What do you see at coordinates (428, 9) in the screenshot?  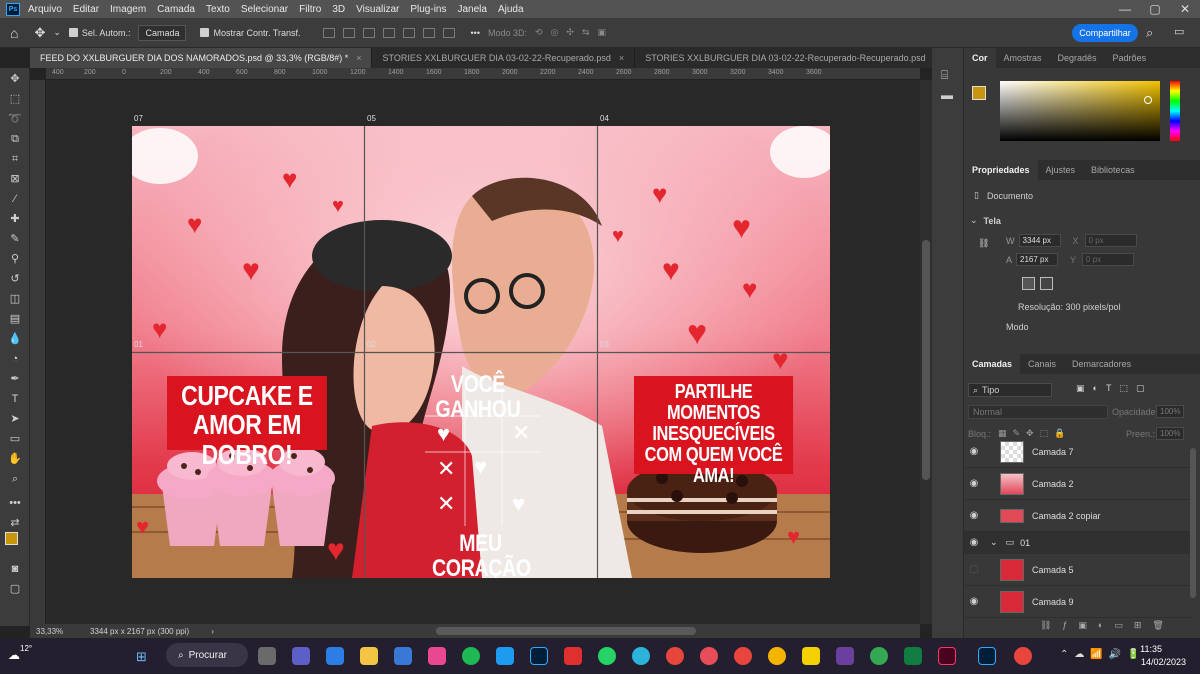 I see `menu-plugins: Plug-ins` at bounding box center [428, 9].